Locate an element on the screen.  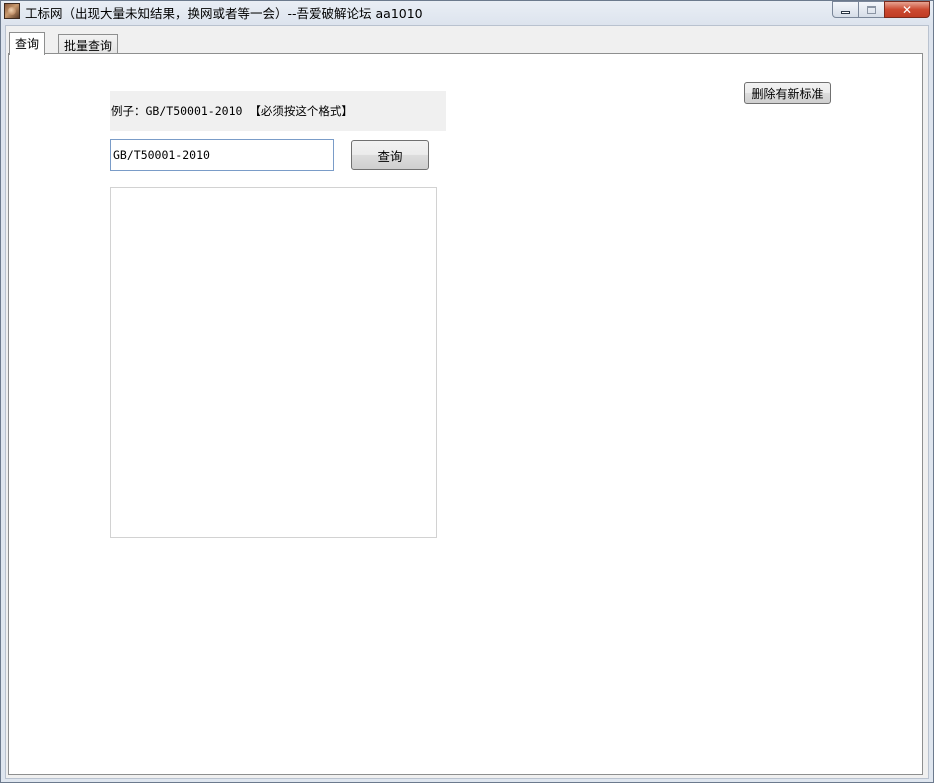
maximize-button is located at coordinates (871, 9).